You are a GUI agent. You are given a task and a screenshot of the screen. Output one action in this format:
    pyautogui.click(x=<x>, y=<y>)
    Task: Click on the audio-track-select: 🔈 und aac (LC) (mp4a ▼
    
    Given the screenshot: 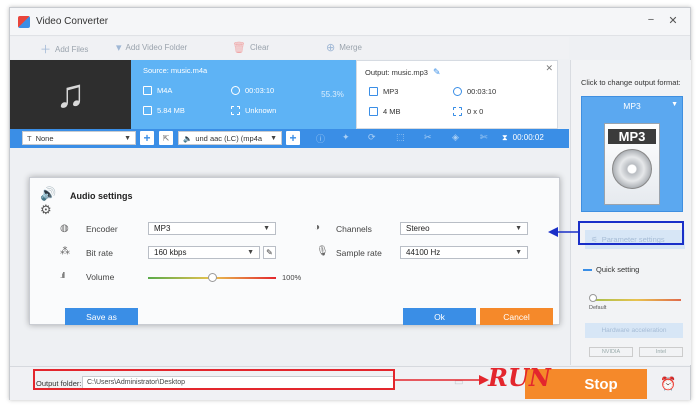 What is the action you would take?
    pyautogui.click(x=230, y=138)
    